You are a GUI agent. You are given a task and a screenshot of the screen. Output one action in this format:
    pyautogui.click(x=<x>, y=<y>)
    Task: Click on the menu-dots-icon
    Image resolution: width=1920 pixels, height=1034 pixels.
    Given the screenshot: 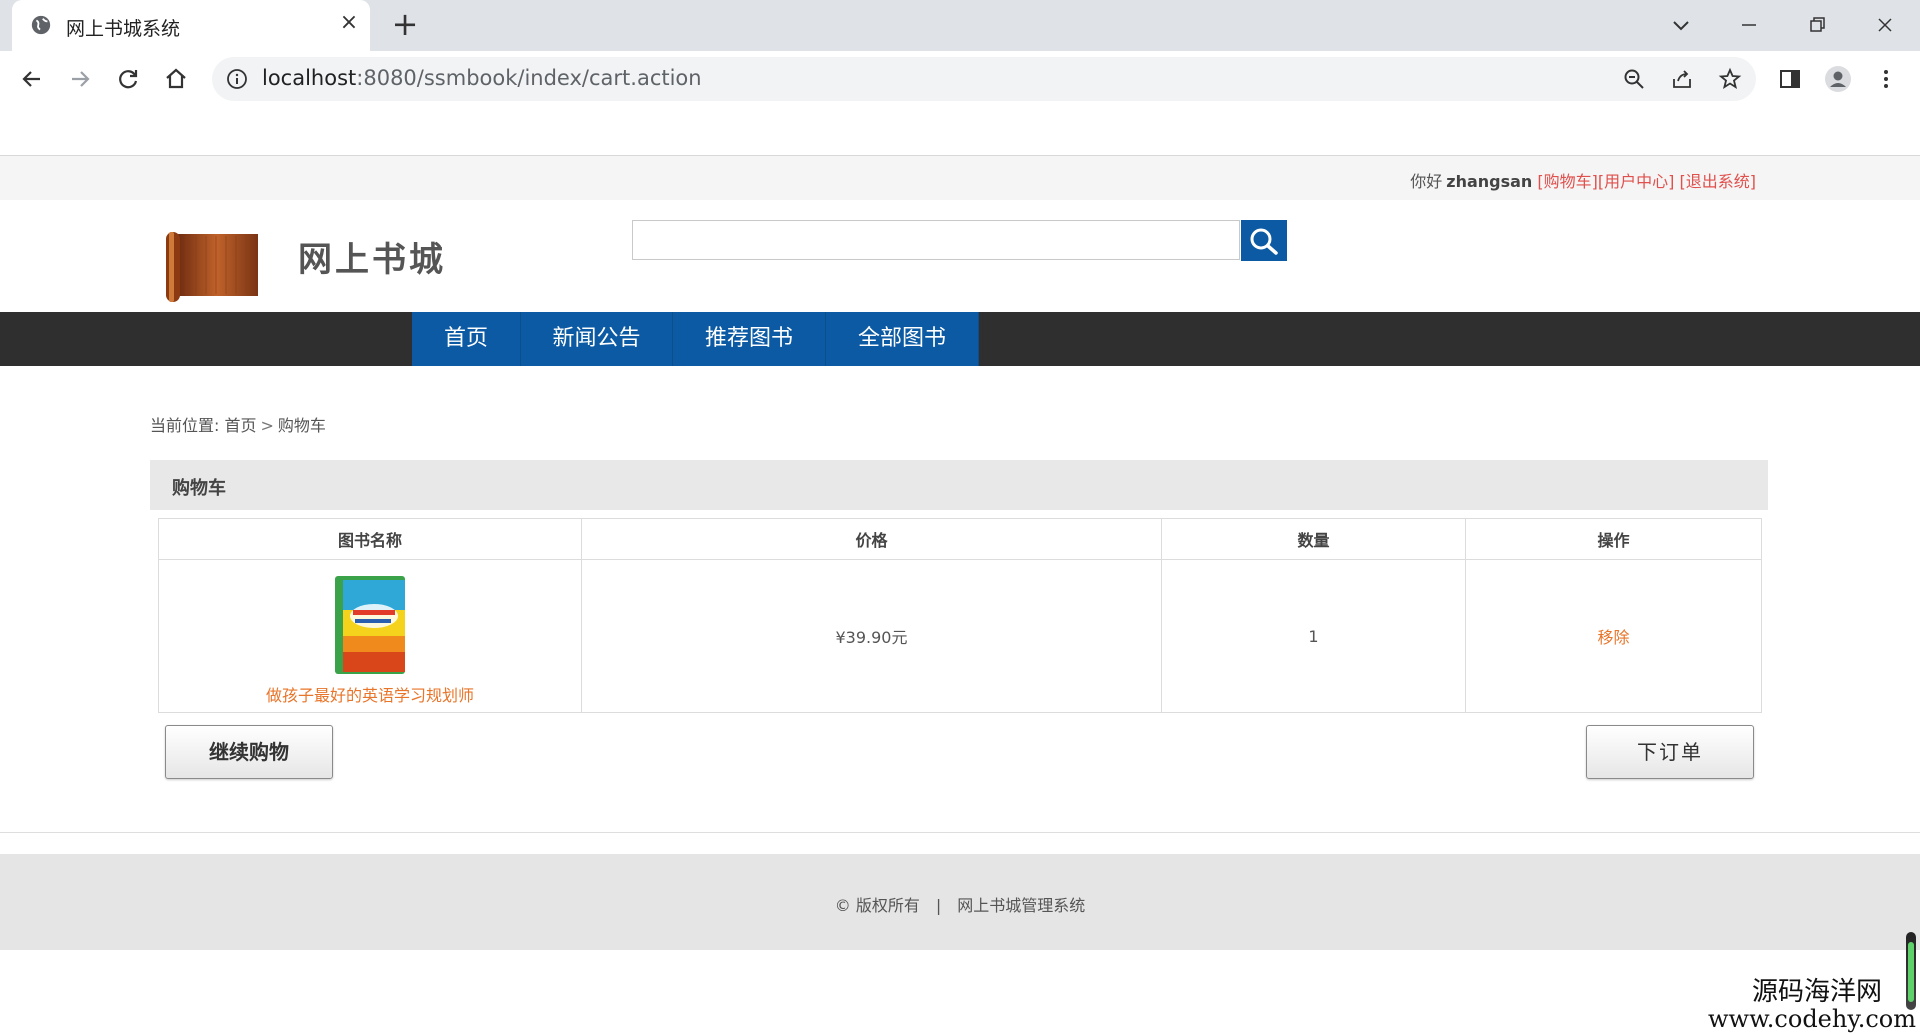 What is the action you would take?
    pyautogui.click(x=1886, y=79)
    